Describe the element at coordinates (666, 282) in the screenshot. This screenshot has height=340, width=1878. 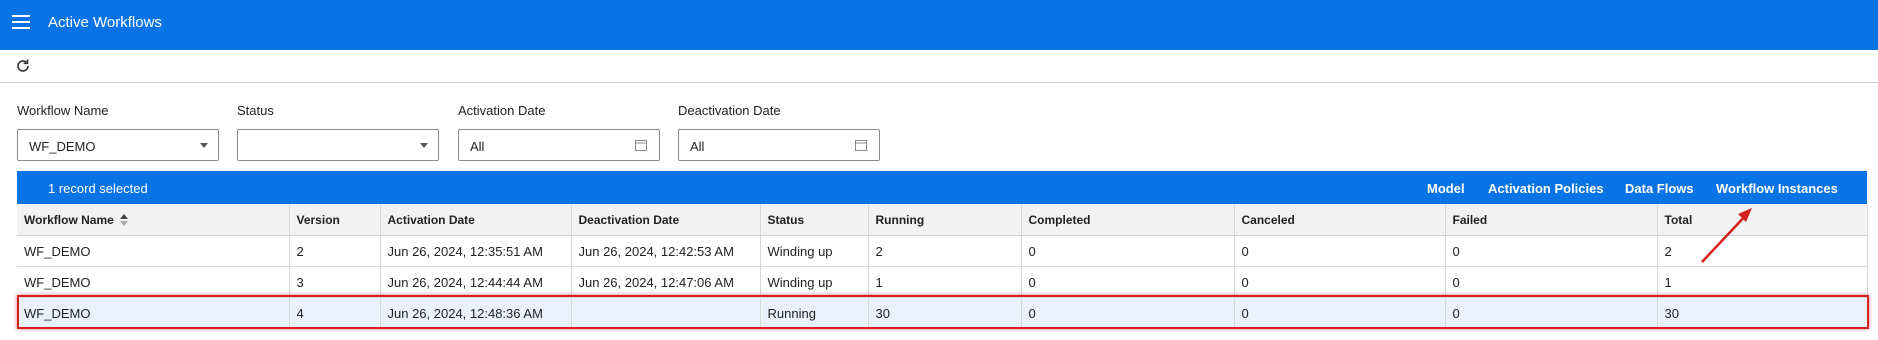
I see `table-cell: Jun 26, 2024, 12:47:06 AM` at that location.